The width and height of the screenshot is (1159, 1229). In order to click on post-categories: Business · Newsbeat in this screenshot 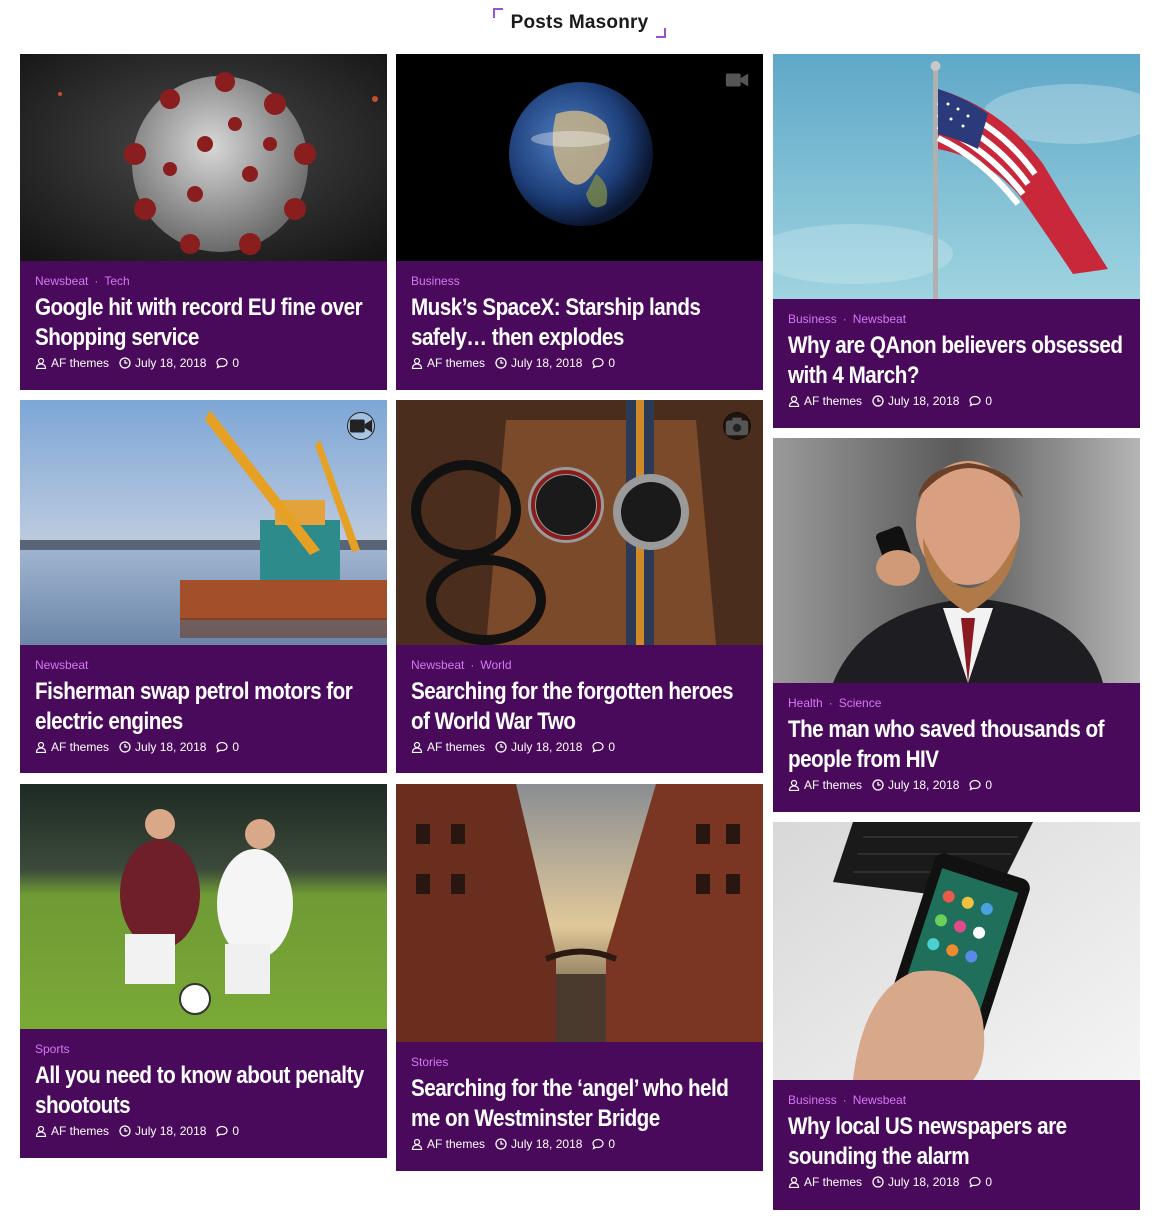, I will do `click(847, 1100)`.